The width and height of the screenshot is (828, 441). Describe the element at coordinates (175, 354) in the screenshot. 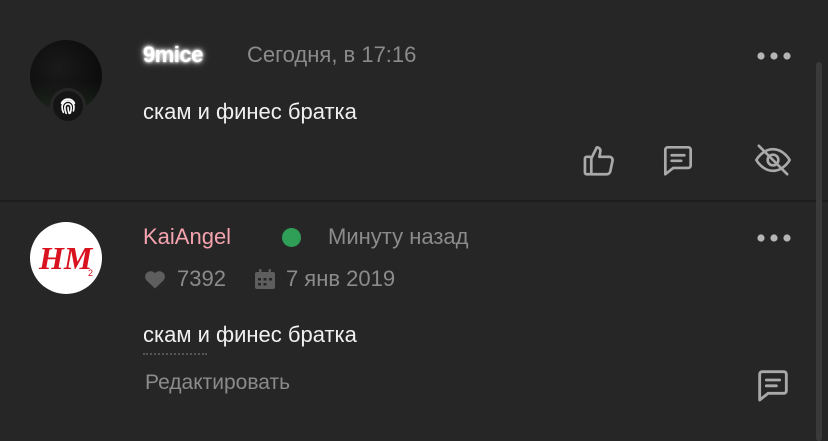

I see `text-underline` at that location.